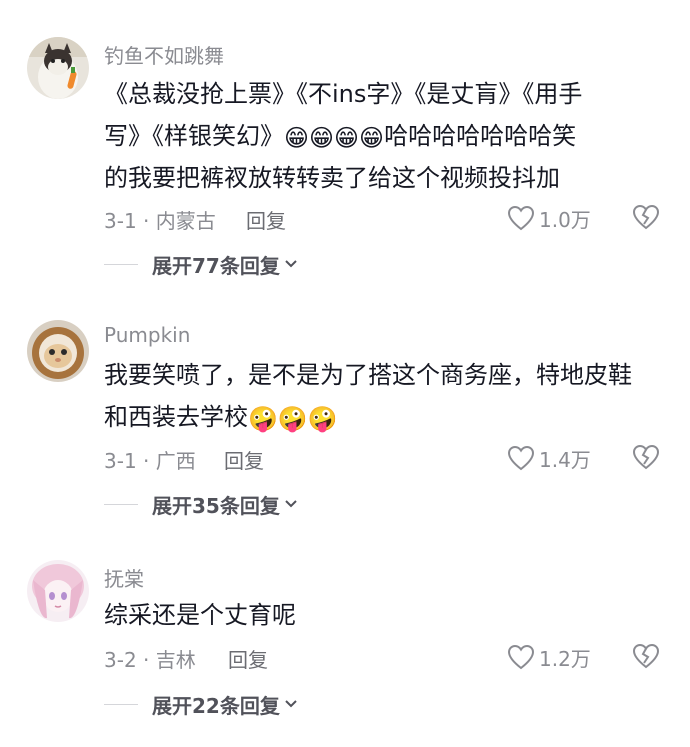 The width and height of the screenshot is (690, 747). I want to click on like-count: 1.2万, so click(565, 658).